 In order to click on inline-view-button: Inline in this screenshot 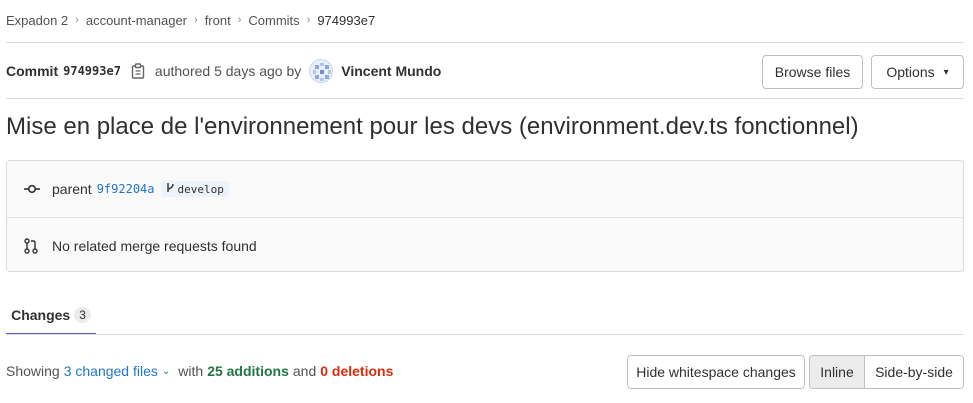, I will do `click(837, 372)`.